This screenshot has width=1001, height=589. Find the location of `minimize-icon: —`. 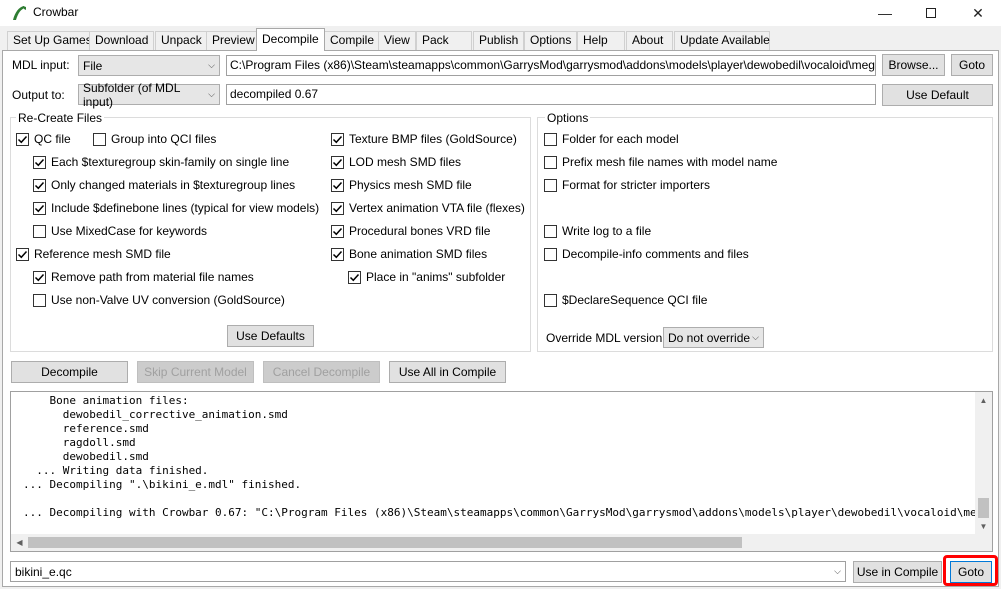

minimize-icon: — is located at coordinates (885, 13).